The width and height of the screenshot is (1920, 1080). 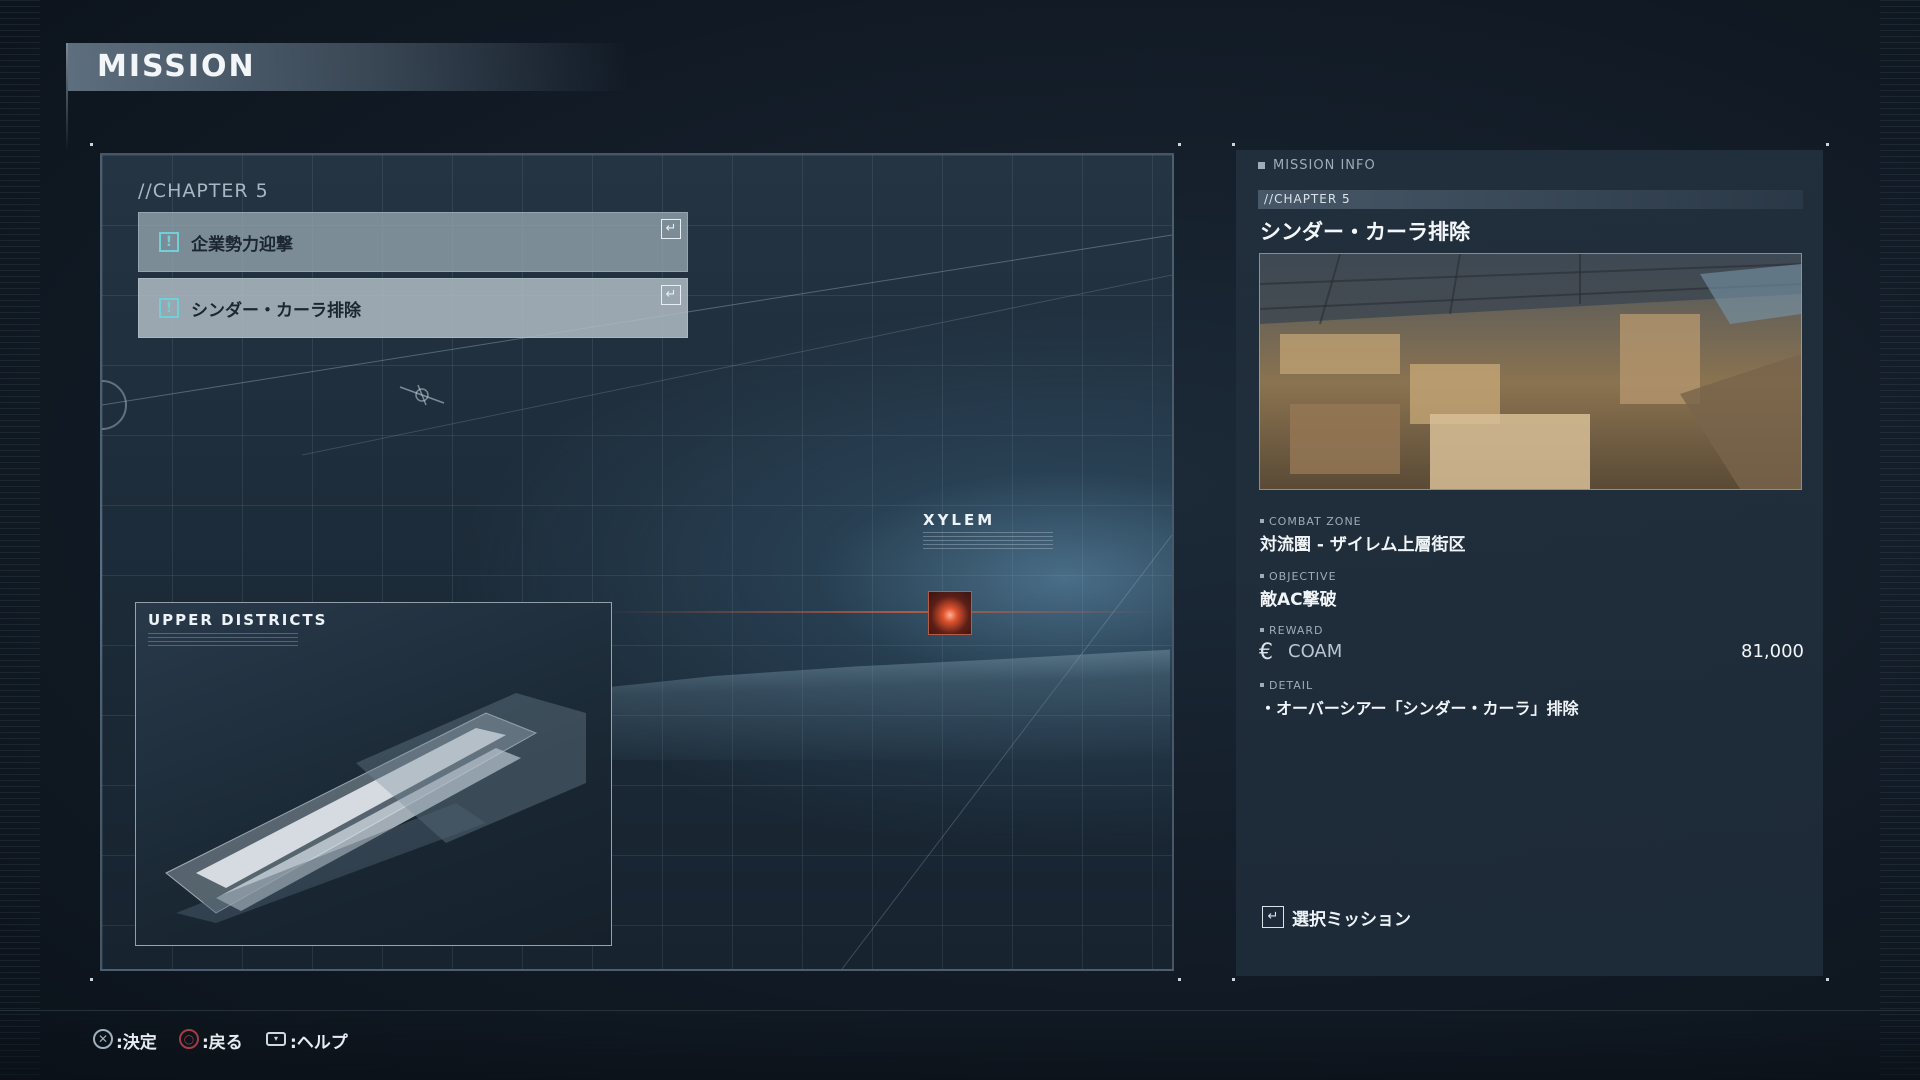 I want to click on combat-zone-value: 対流圏 - ザイレム上層街区, so click(x=1363, y=545).